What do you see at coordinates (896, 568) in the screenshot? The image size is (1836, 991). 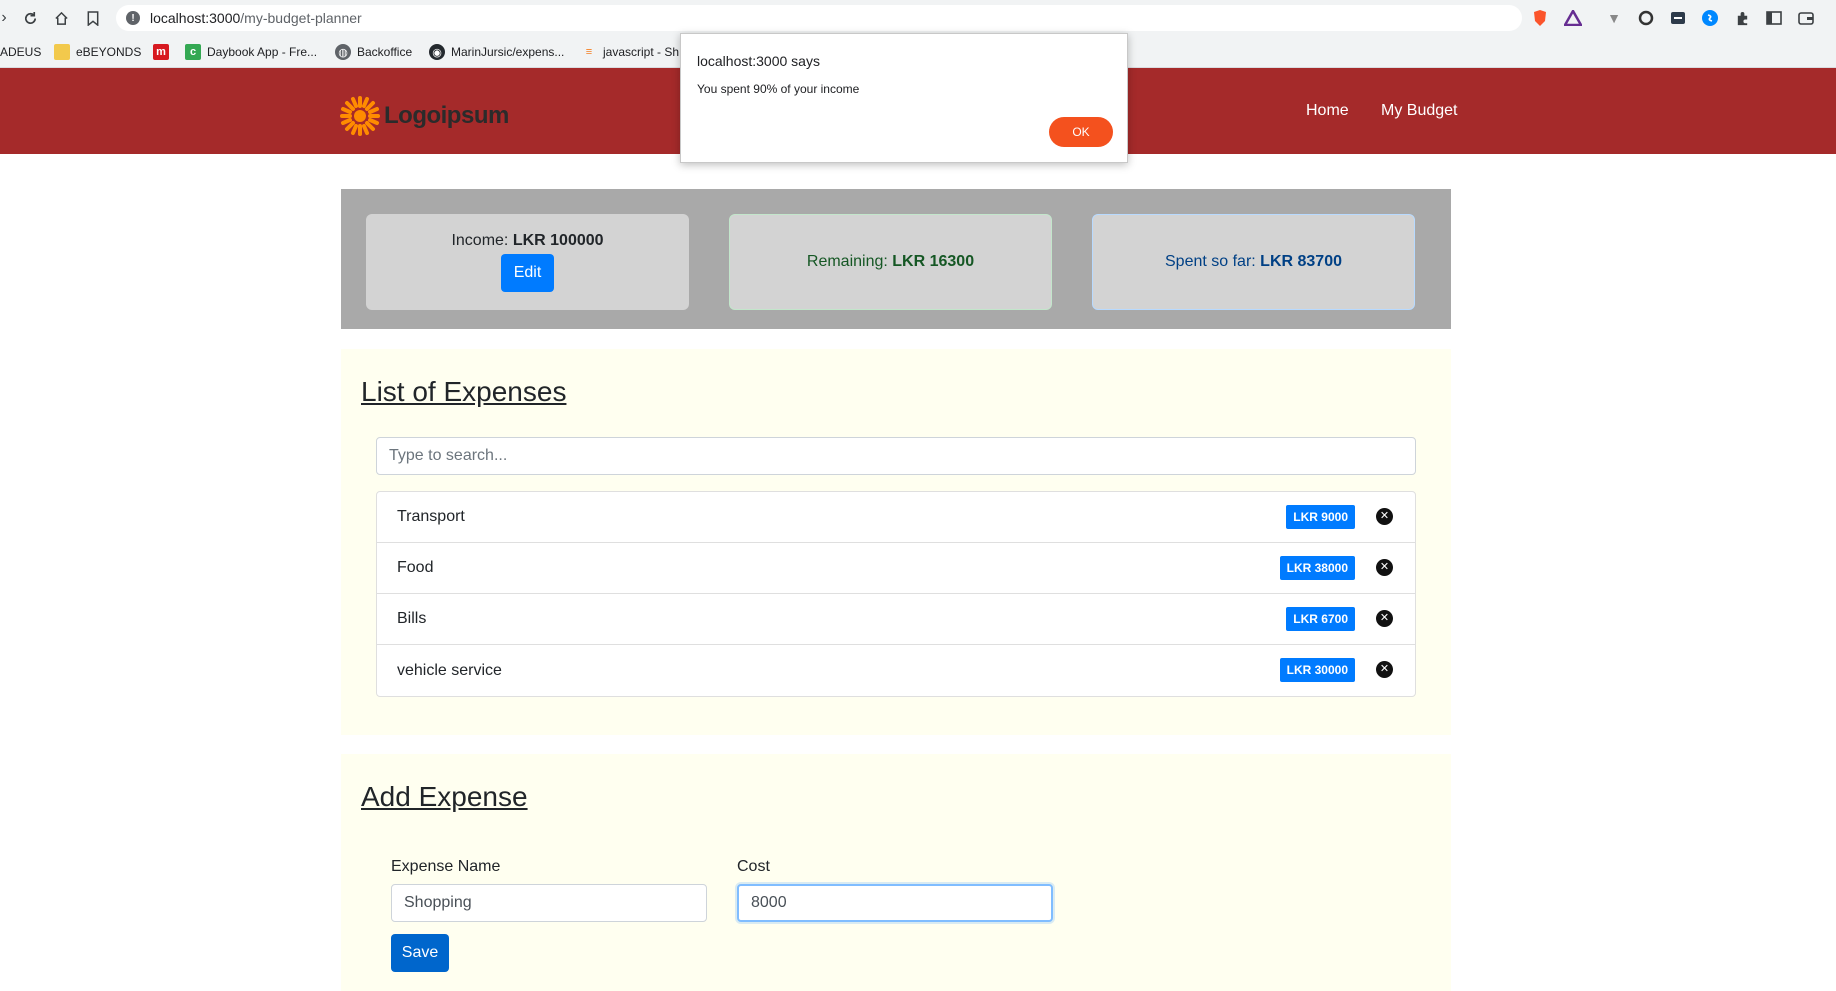 I see `list-item: Food LKR 38000 ✕` at bounding box center [896, 568].